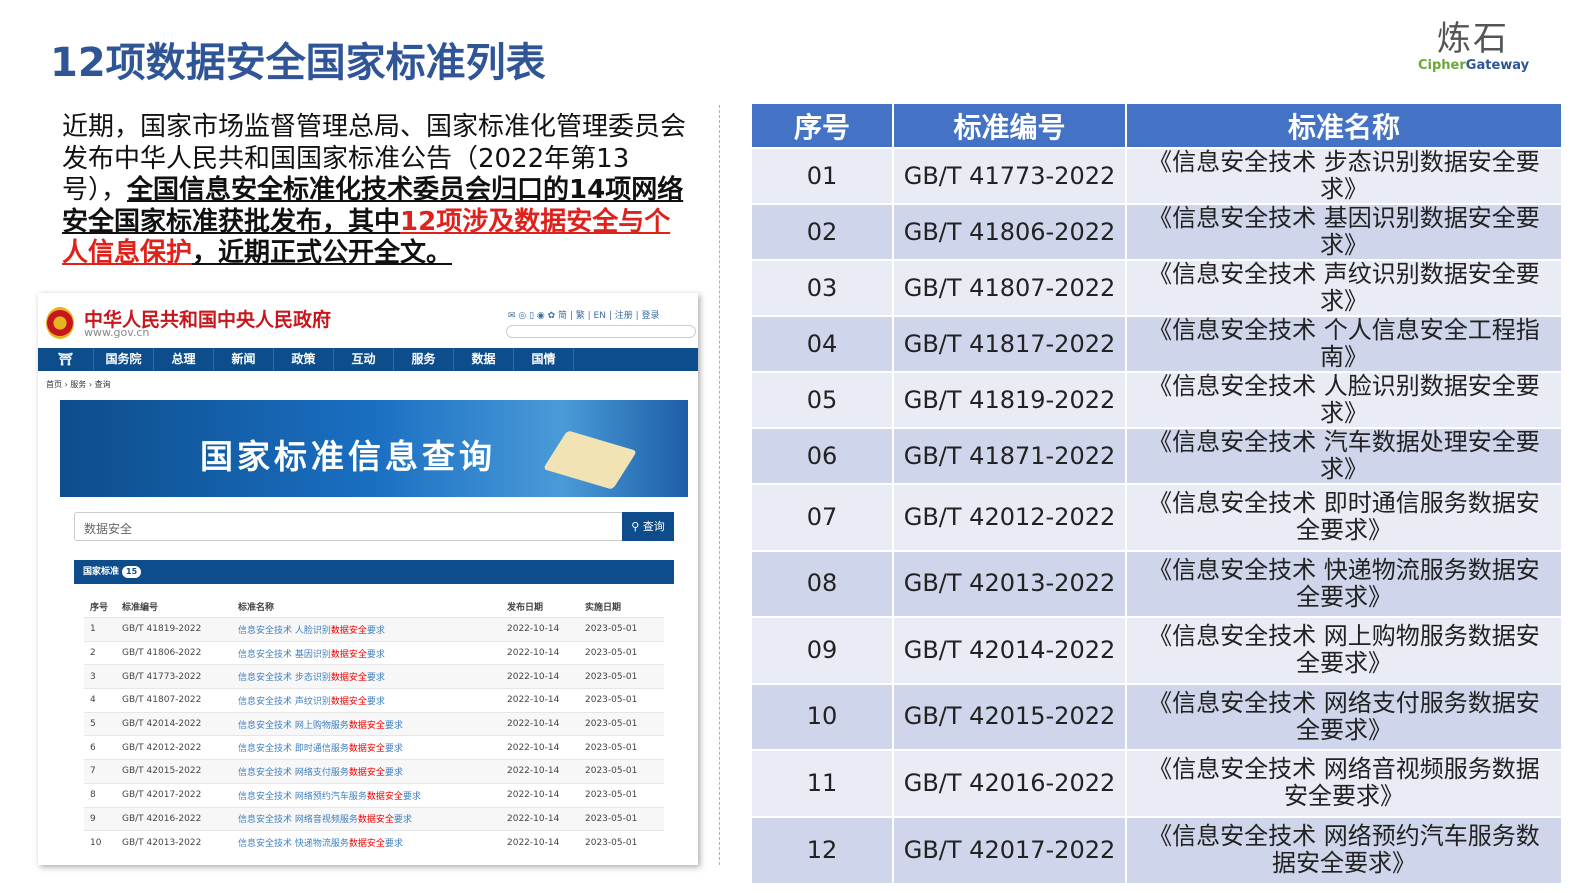 The width and height of the screenshot is (1587, 893). Describe the element at coordinates (304, 359) in the screenshot. I see `nav-item: 政策` at that location.